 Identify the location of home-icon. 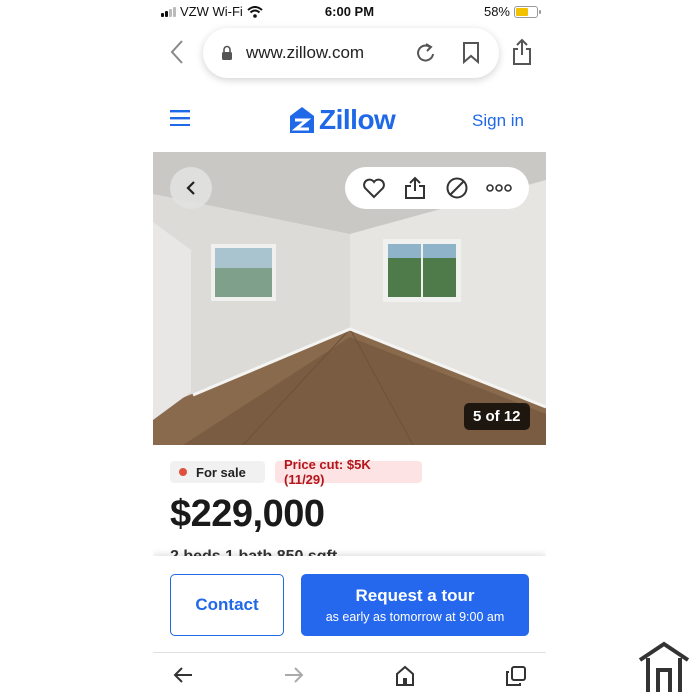
(405, 676).